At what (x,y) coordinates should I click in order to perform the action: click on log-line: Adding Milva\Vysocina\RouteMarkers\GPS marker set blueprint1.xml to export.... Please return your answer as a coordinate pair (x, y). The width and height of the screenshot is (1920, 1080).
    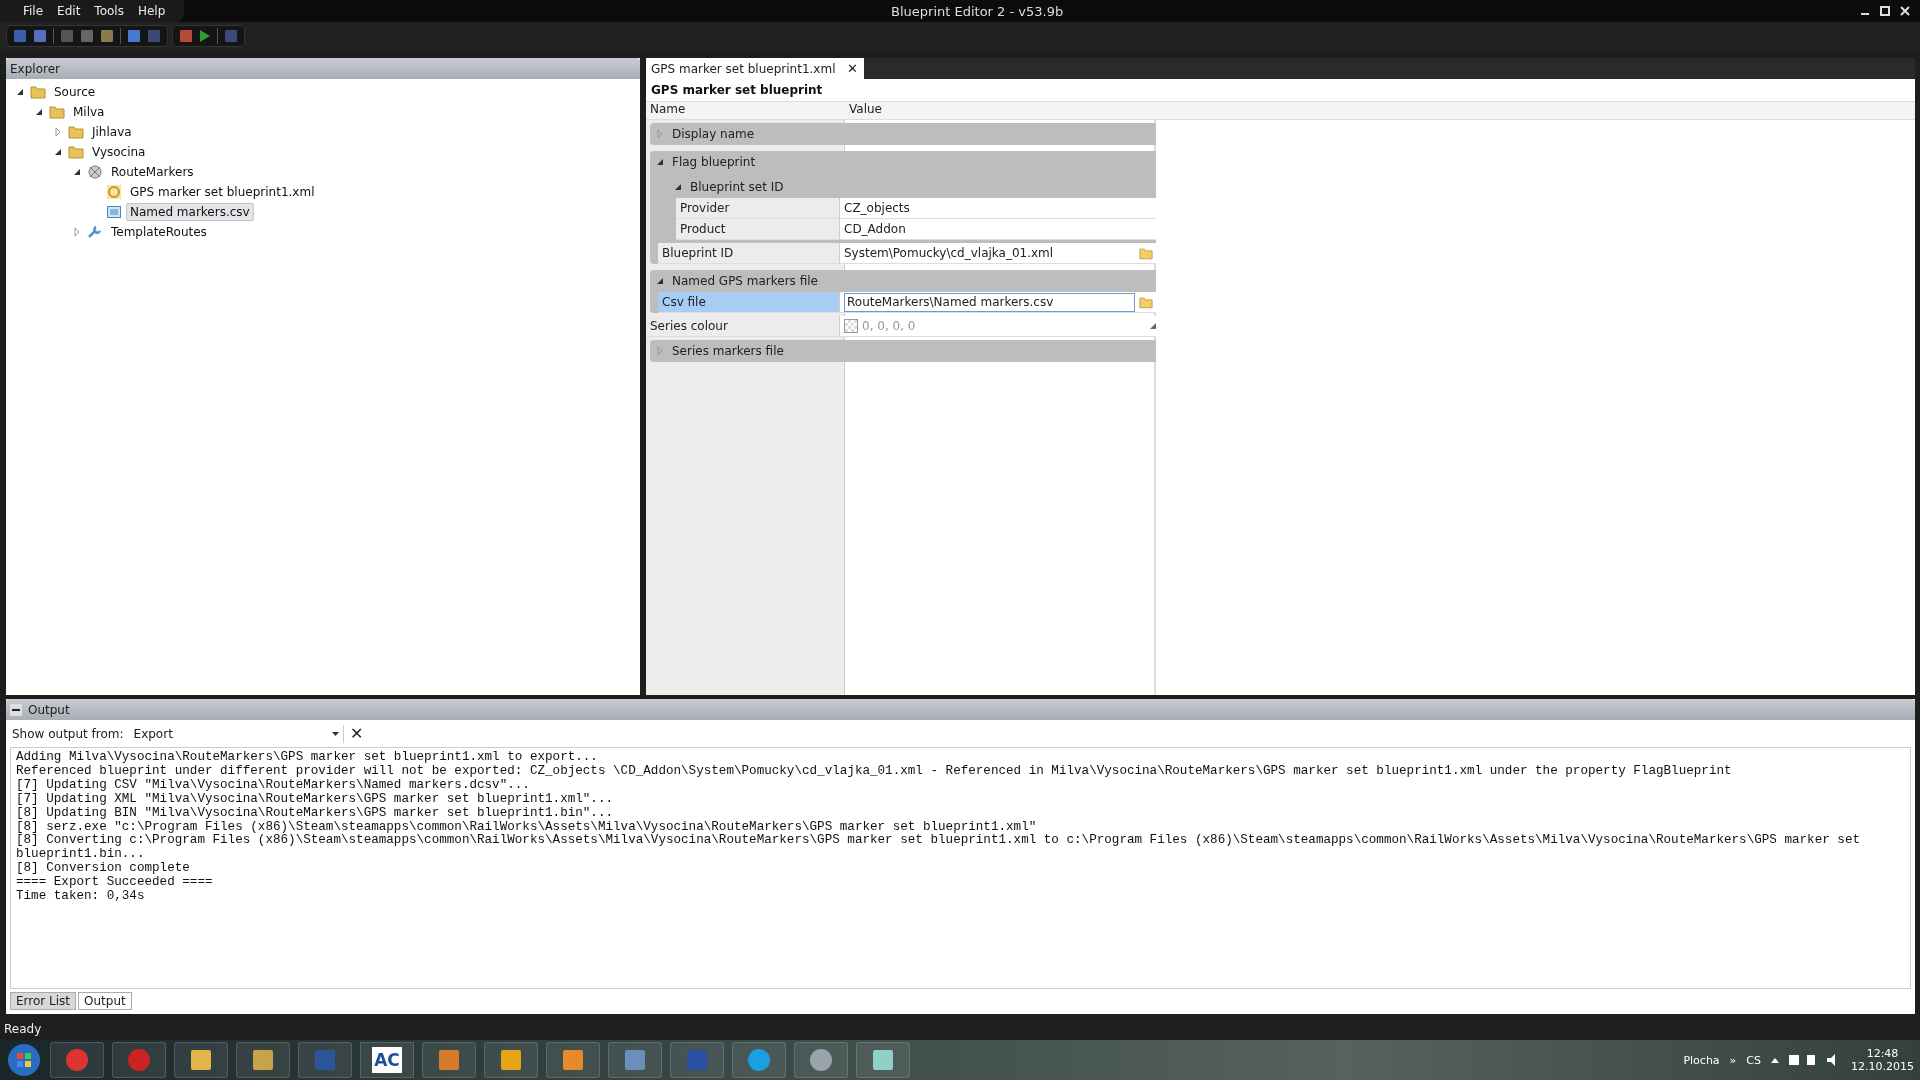
    Looking at the image, I should click on (307, 758).